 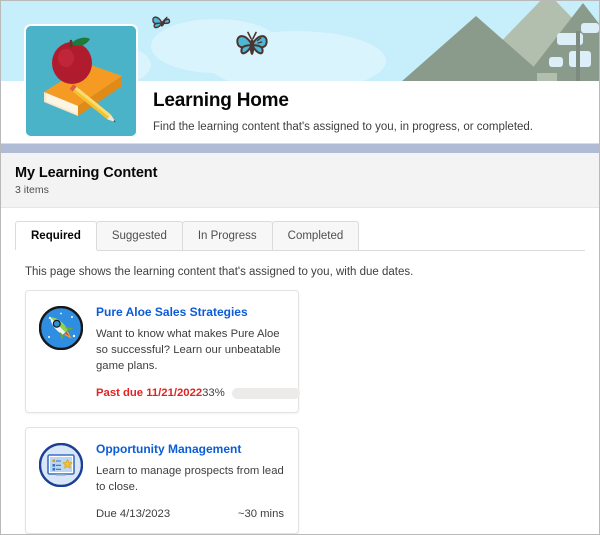 I want to click on presentation-star-icon, so click(x=61, y=465).